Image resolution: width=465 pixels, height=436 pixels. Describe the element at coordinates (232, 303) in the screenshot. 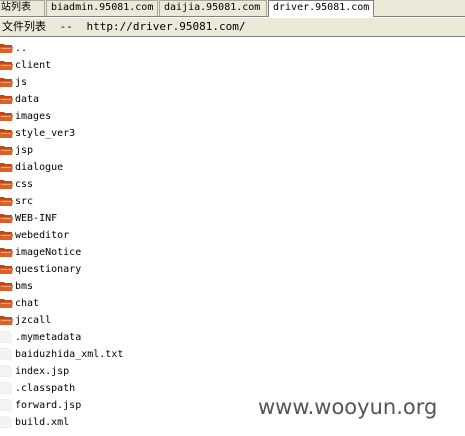

I see `folder-row: chat` at that location.